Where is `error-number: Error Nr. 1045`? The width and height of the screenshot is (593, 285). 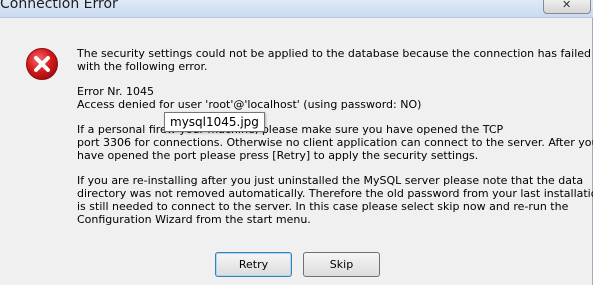
error-number: Error Nr. 1045 is located at coordinates (116, 91).